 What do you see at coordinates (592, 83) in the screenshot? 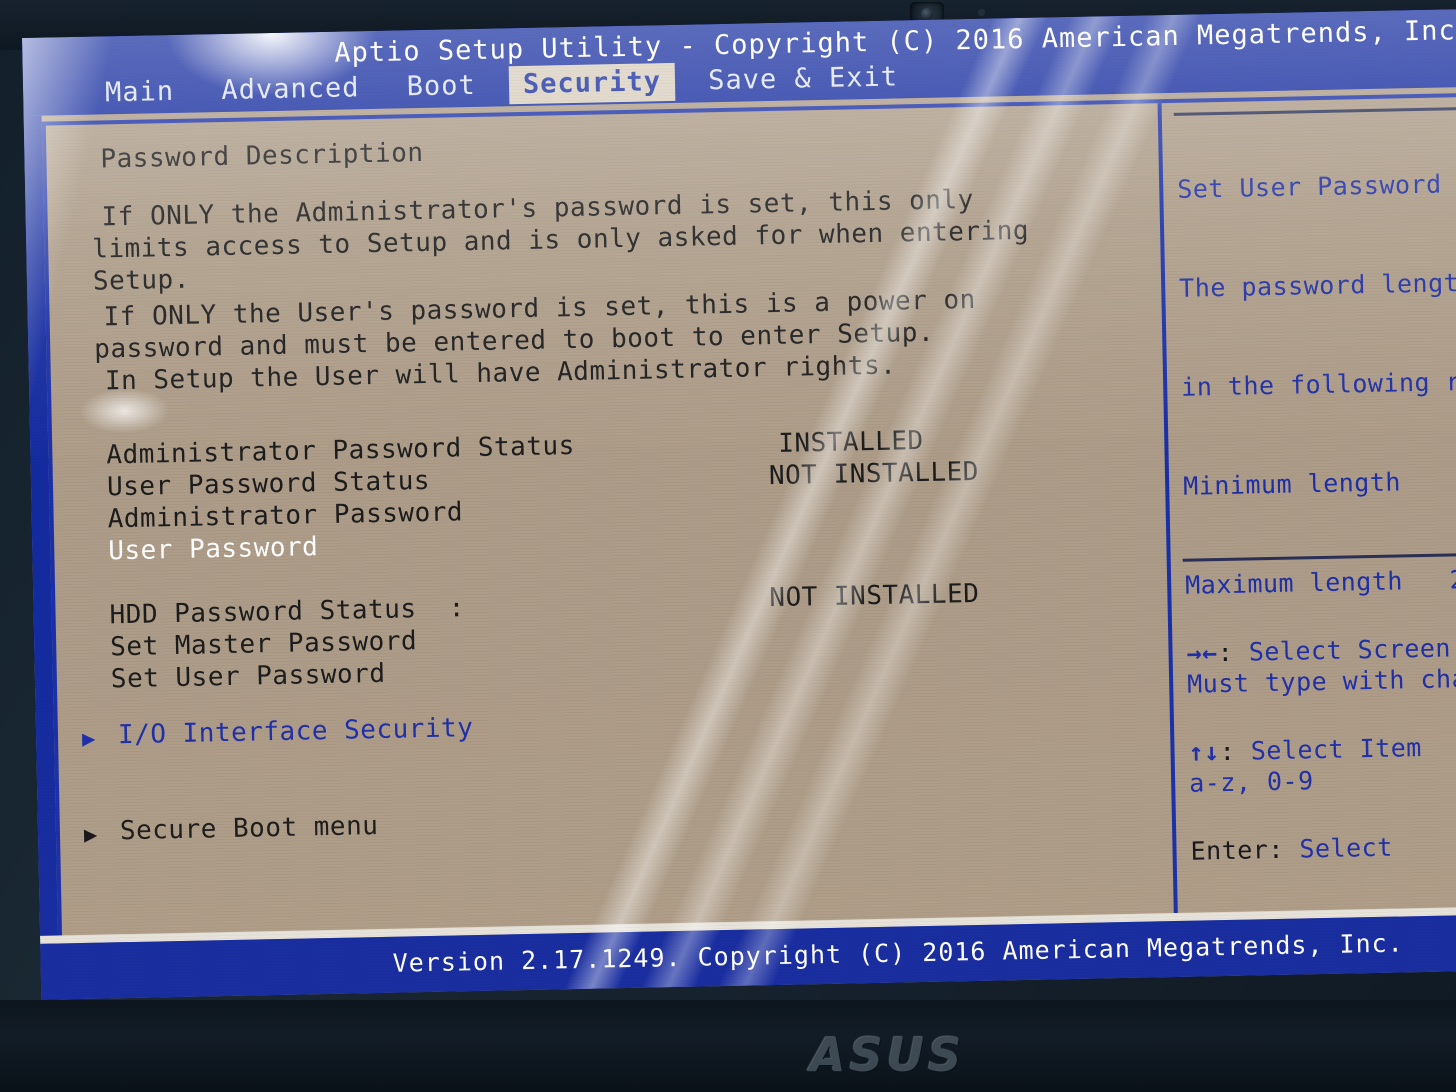
I see `tab-security: Security` at bounding box center [592, 83].